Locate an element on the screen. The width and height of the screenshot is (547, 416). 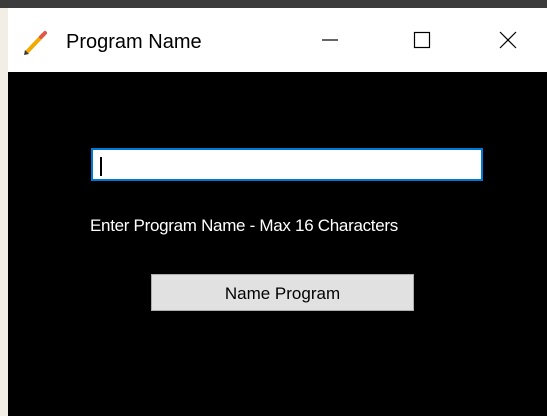
maximize-button is located at coordinates (422, 40).